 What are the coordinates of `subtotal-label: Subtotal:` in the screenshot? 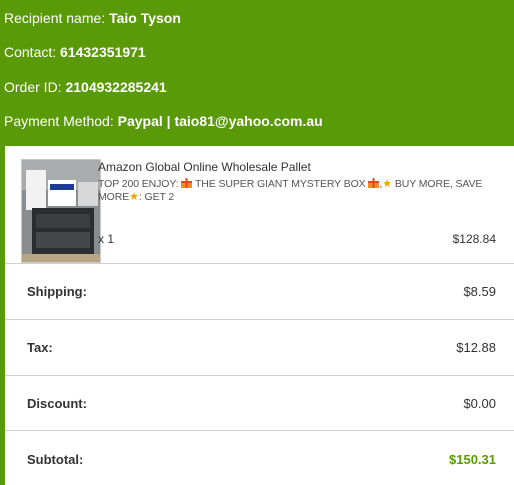 It's located at (55, 459).